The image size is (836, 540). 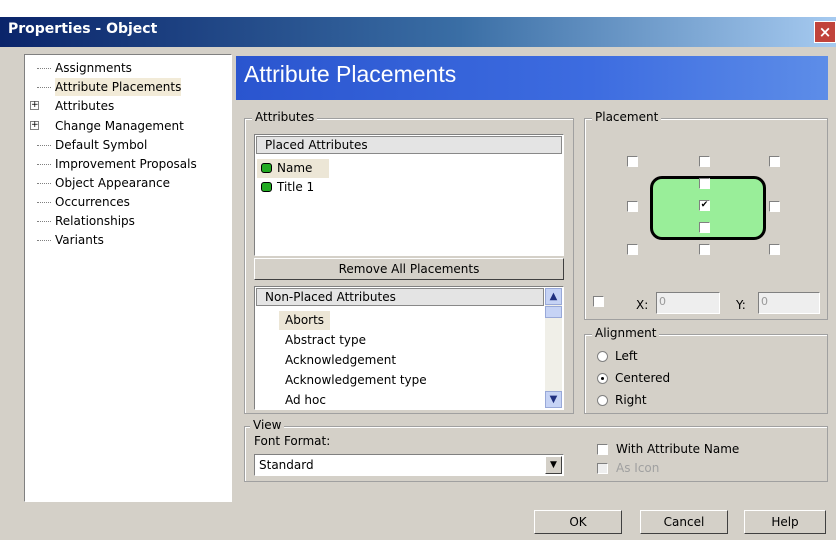 I want to click on placement-checkbox-bottom-left, so click(x=632, y=249).